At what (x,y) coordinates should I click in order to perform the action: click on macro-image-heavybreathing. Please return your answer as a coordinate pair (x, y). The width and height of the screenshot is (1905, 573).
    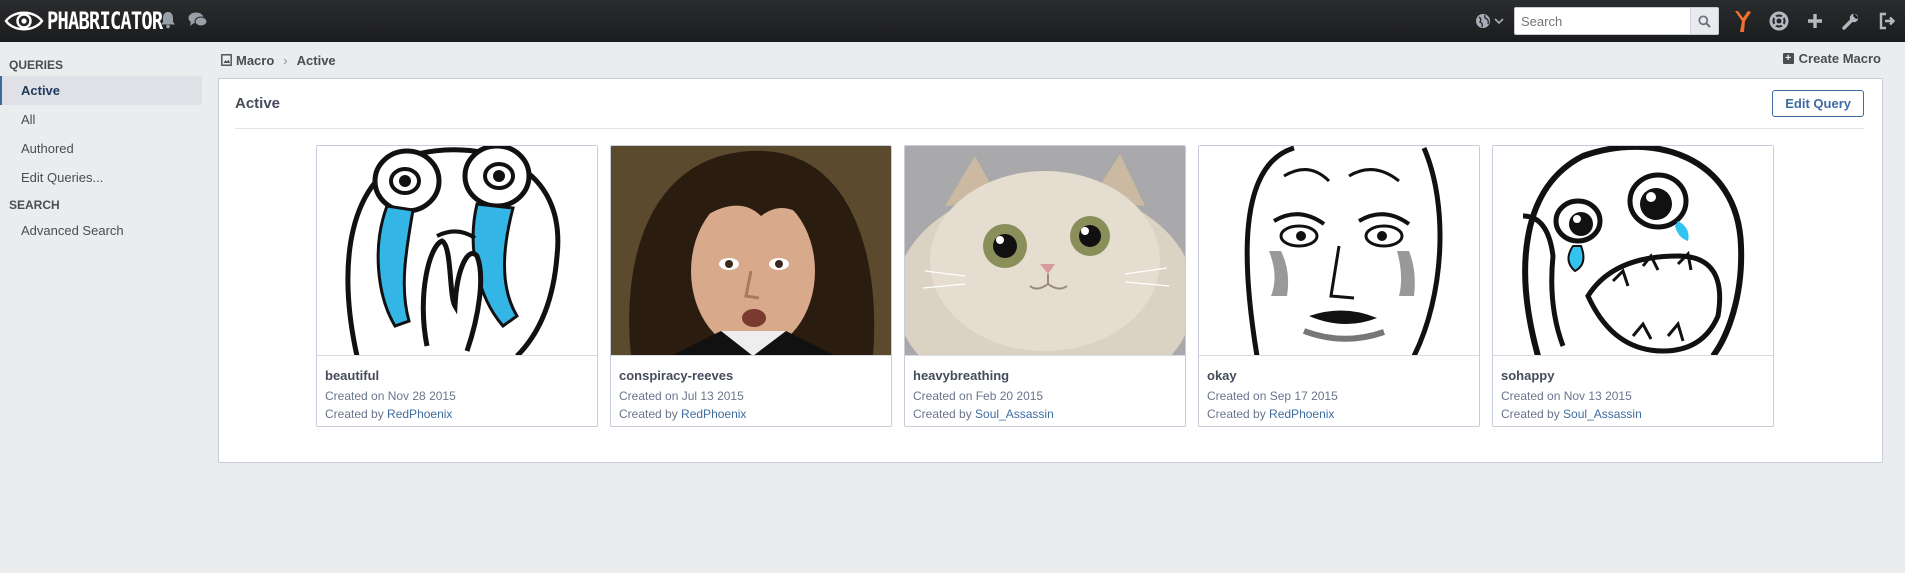
    Looking at the image, I should click on (1045, 251).